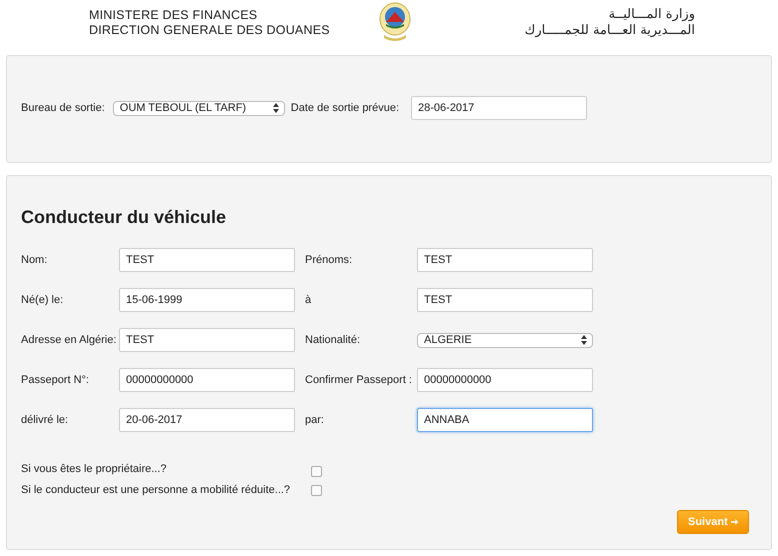  What do you see at coordinates (329, 260) in the screenshot?
I see `field-label: Prénoms:` at bounding box center [329, 260].